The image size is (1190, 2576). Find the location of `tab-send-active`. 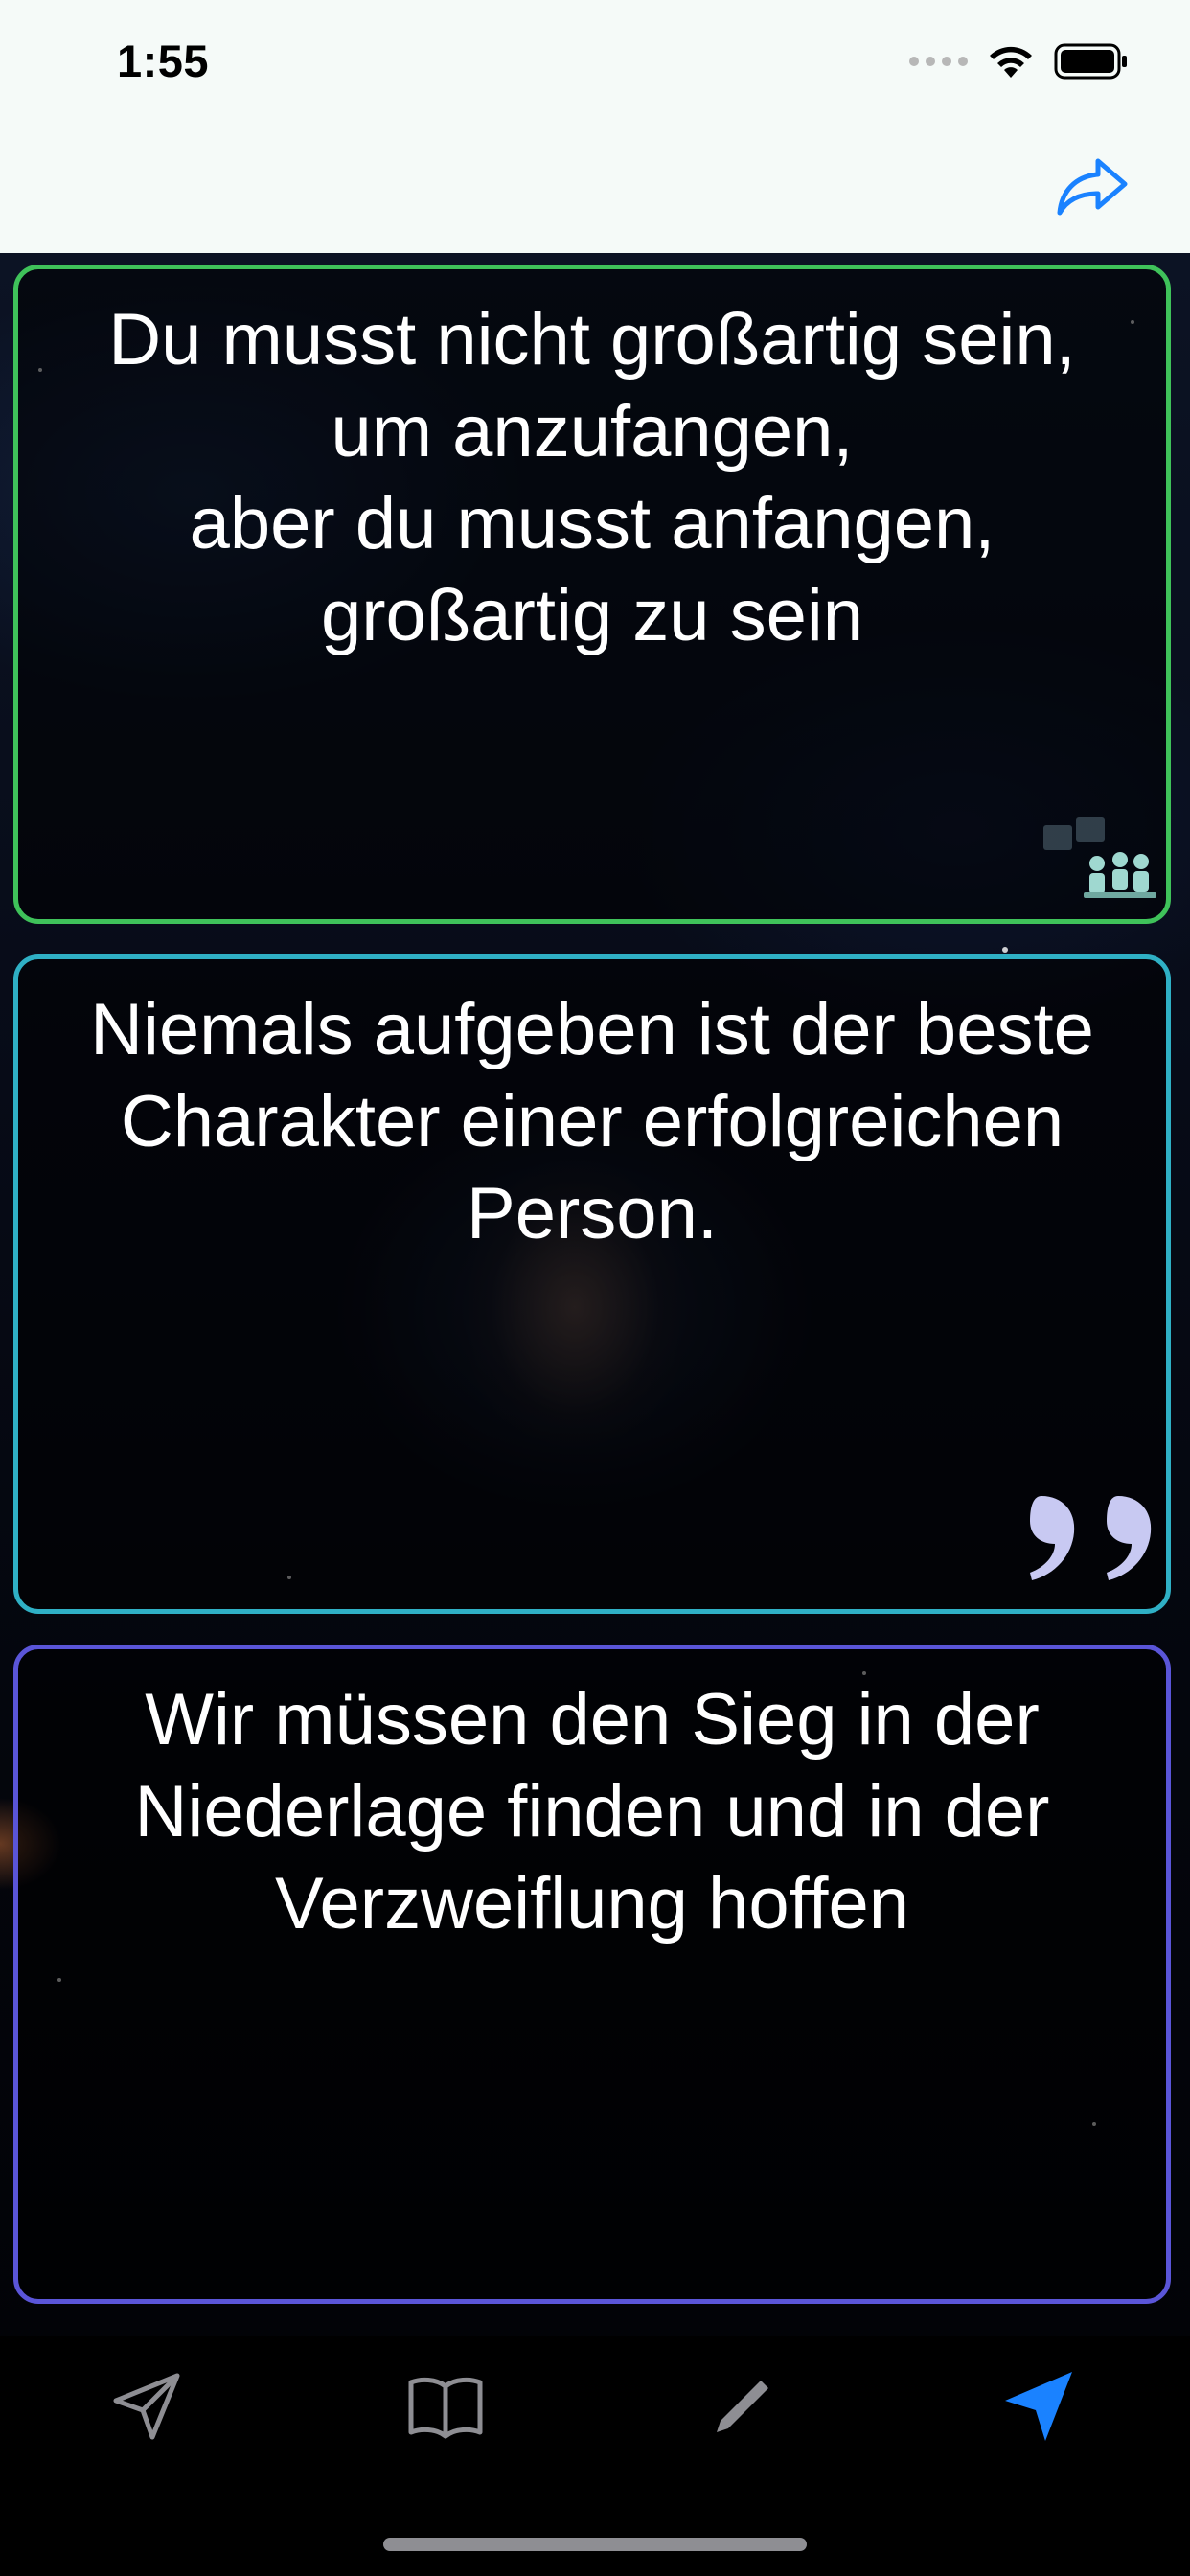

tab-send-active is located at coordinates (1039, 2406).